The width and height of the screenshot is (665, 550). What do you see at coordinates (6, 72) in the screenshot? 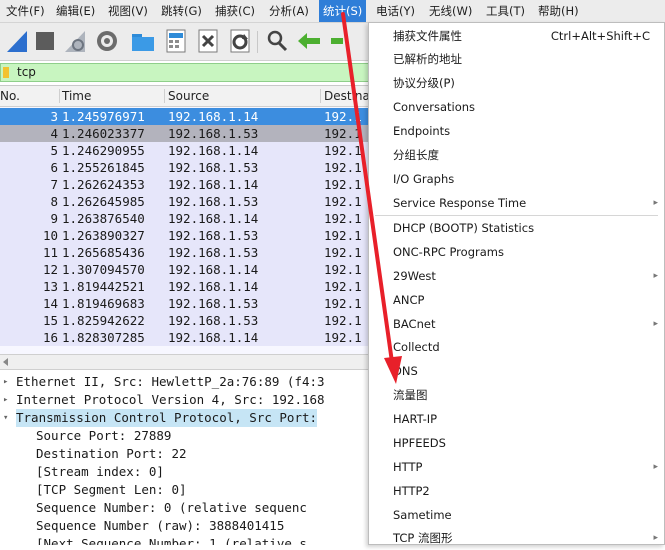
I see `bookmark-icon` at bounding box center [6, 72].